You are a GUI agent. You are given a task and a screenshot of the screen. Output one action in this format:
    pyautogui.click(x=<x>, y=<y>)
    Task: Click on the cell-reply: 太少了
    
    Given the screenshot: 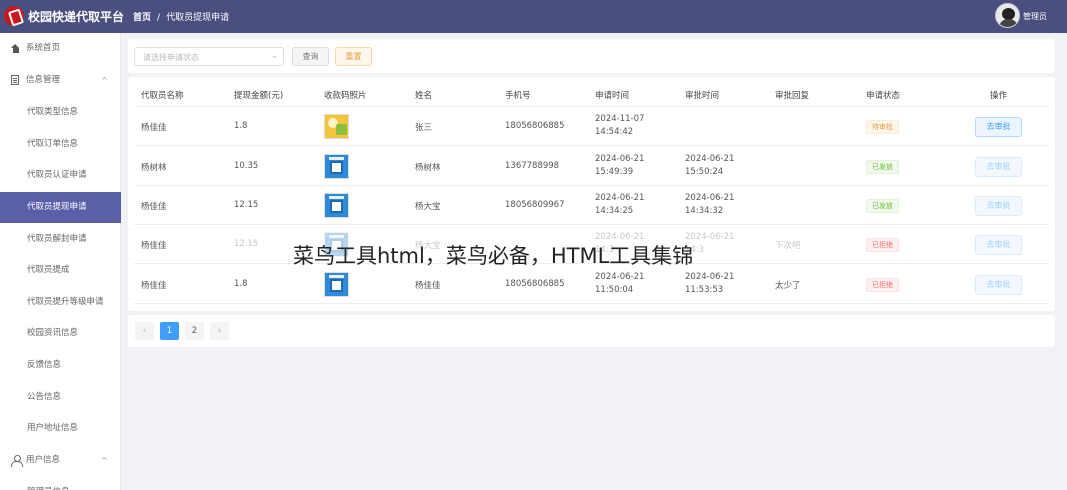 What is the action you would take?
    pyautogui.click(x=788, y=286)
    